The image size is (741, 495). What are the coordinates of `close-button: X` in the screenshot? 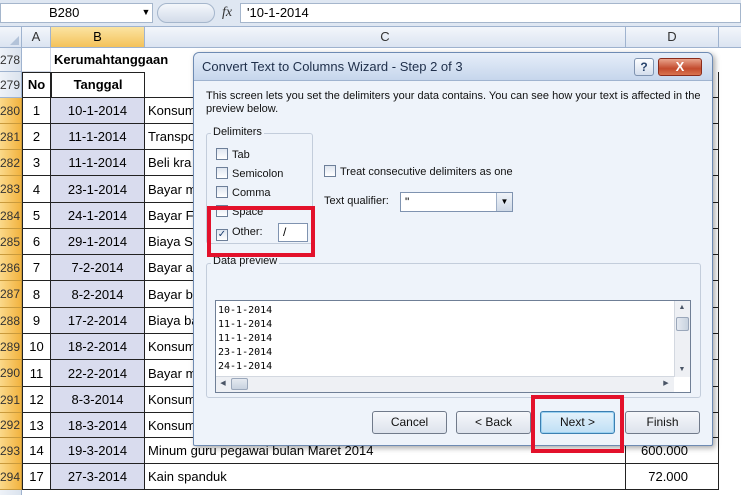 It's located at (680, 67).